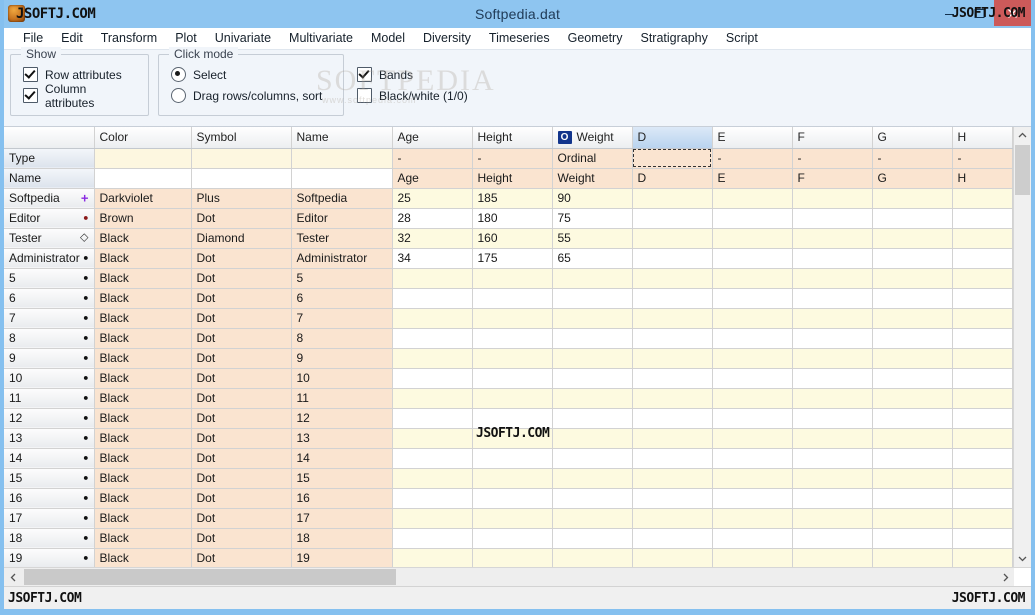  I want to click on column-header-height: Height, so click(512, 138).